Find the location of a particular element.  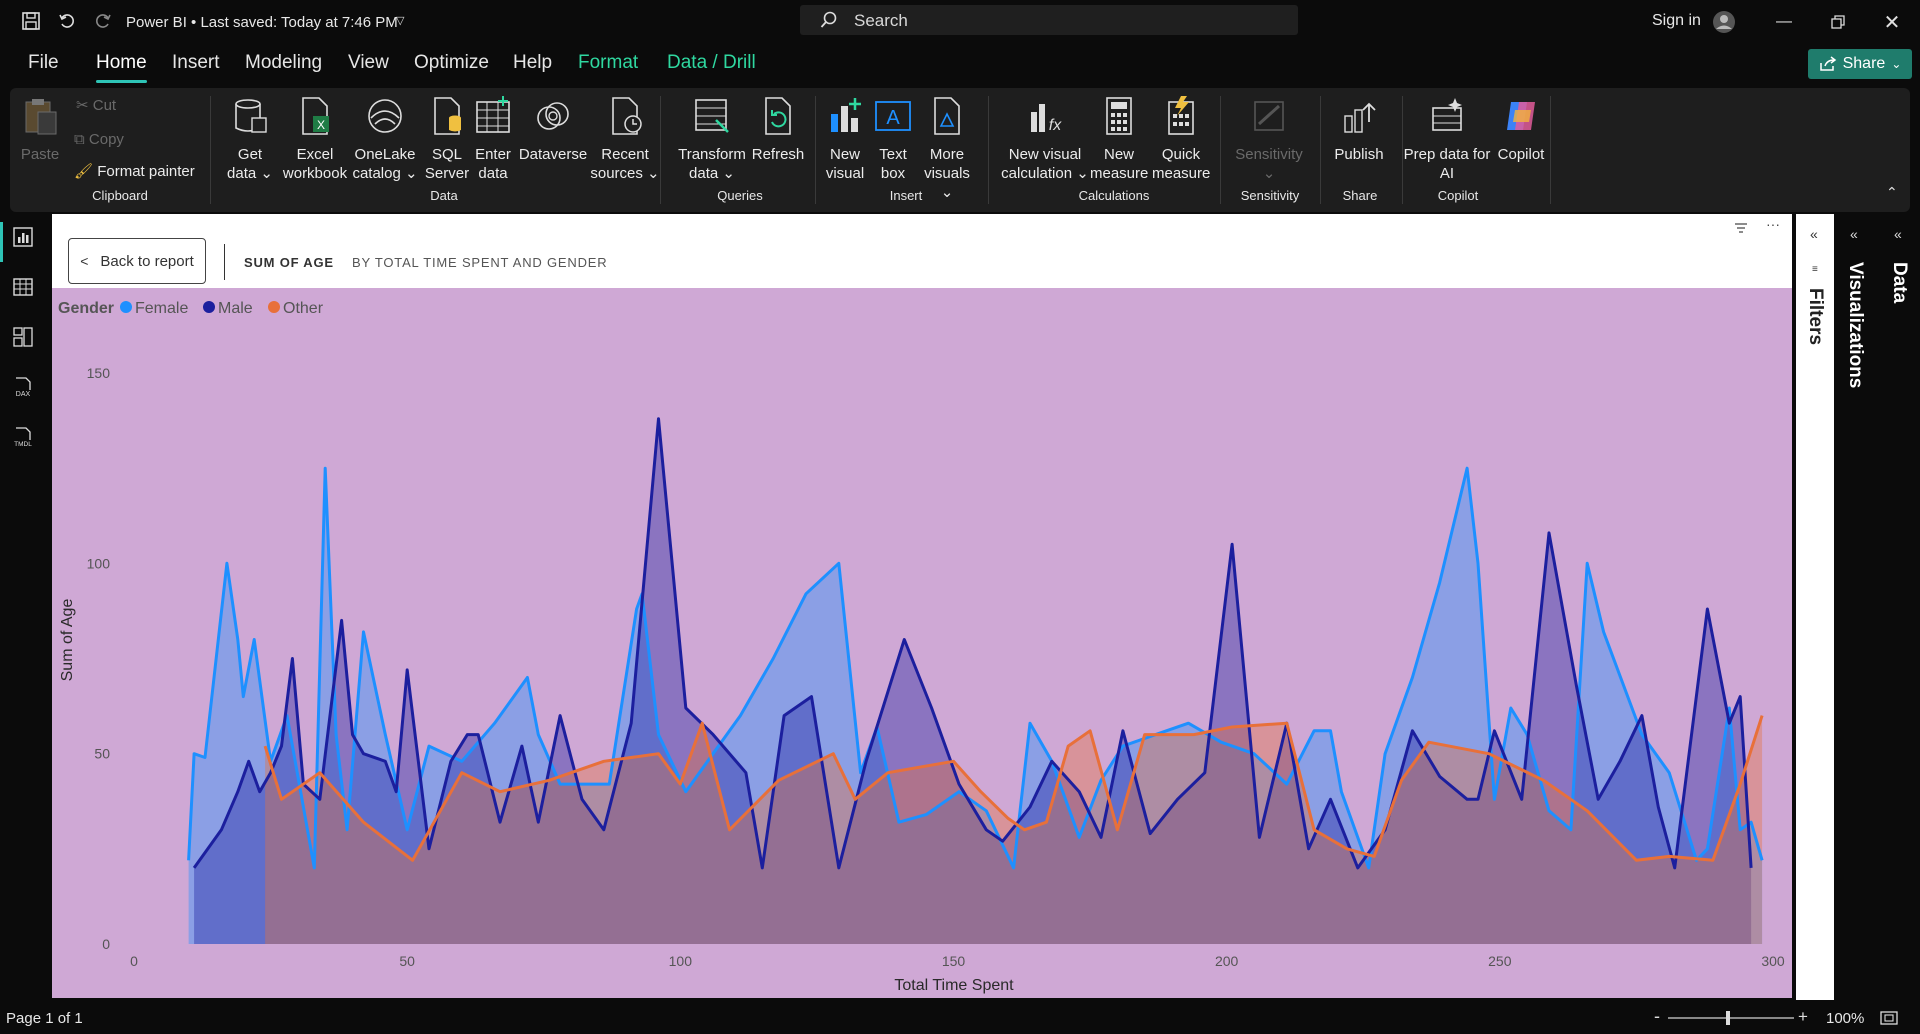

collapse-ribbon-icon: ⌃ is located at coordinates (1892, 192).